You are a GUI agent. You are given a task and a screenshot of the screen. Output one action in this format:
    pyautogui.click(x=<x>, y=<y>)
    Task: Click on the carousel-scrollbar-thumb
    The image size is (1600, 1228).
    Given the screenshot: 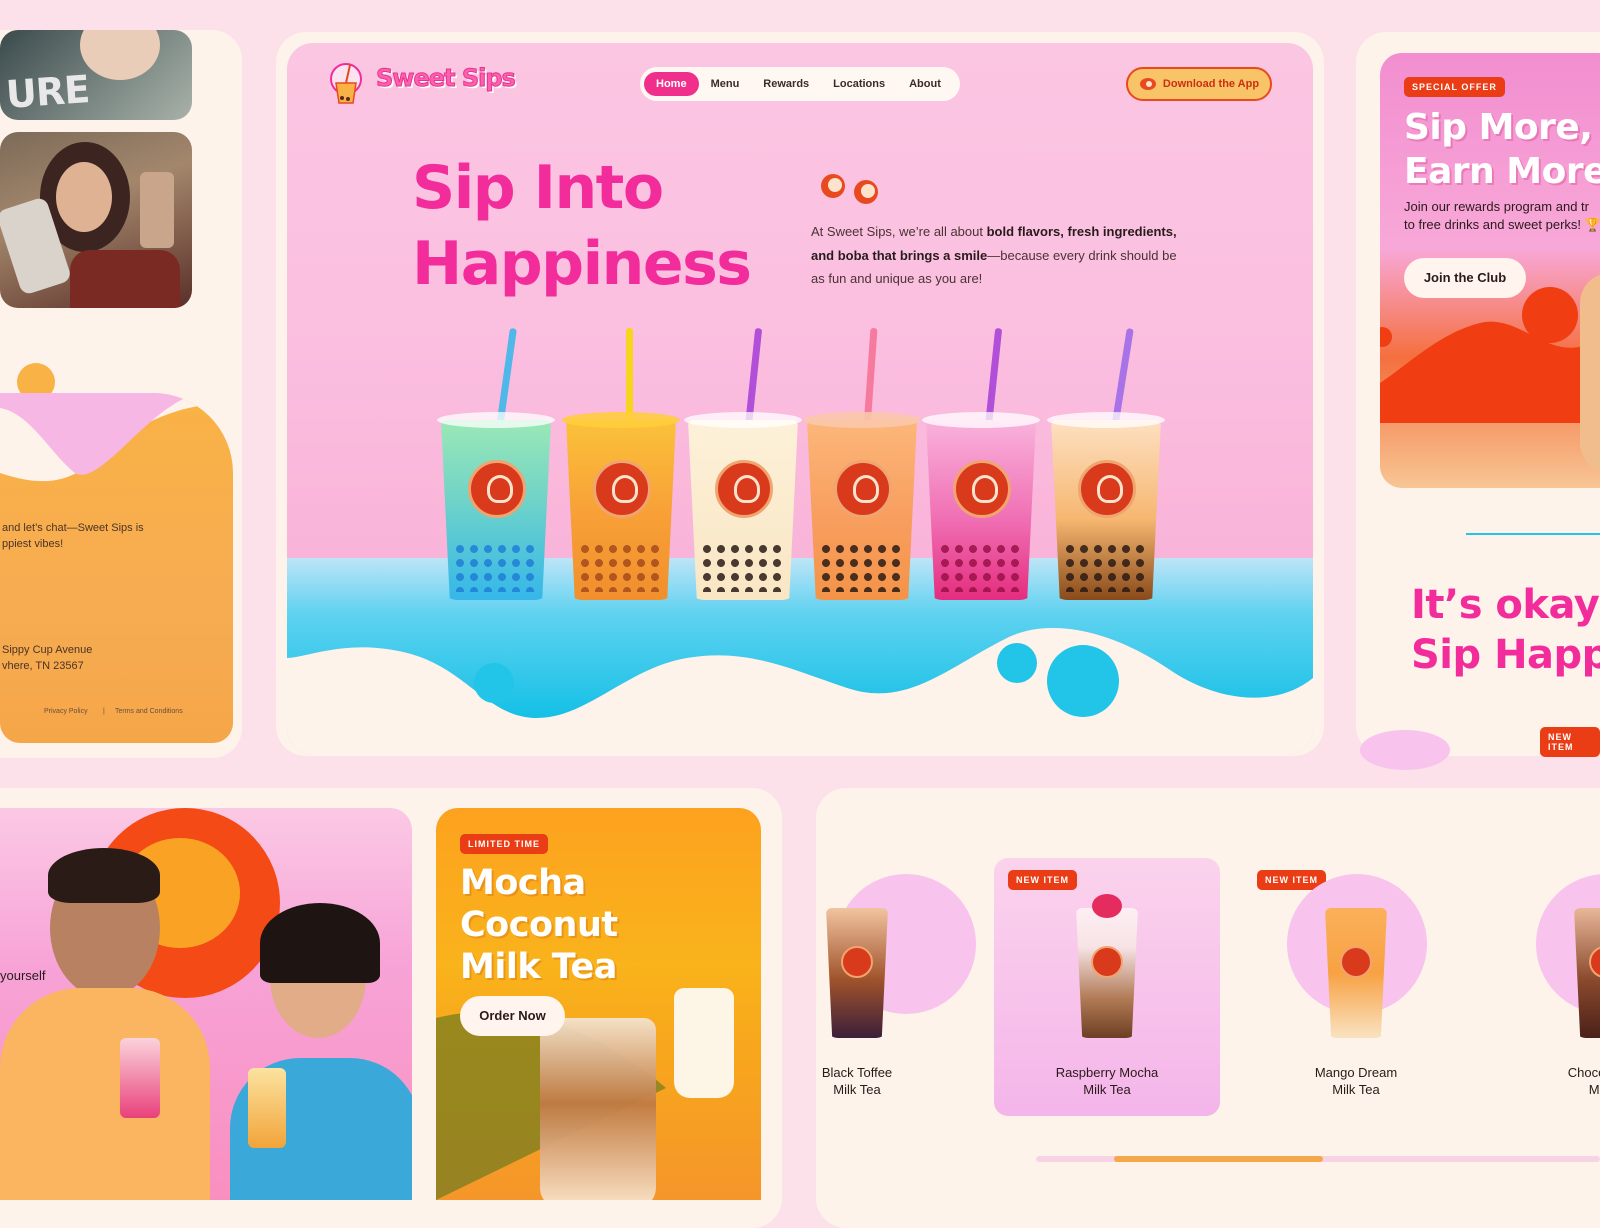 What is the action you would take?
    pyautogui.click(x=1218, y=1159)
    